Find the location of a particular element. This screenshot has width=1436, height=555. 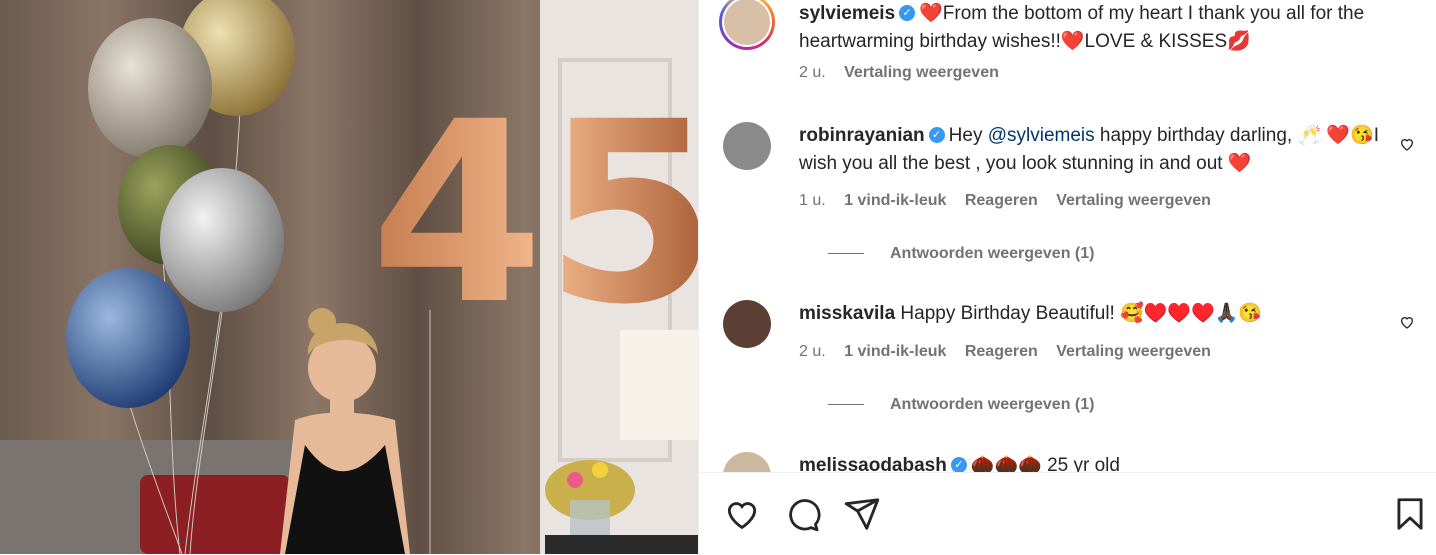

comment-age: 1 u. is located at coordinates (812, 200).